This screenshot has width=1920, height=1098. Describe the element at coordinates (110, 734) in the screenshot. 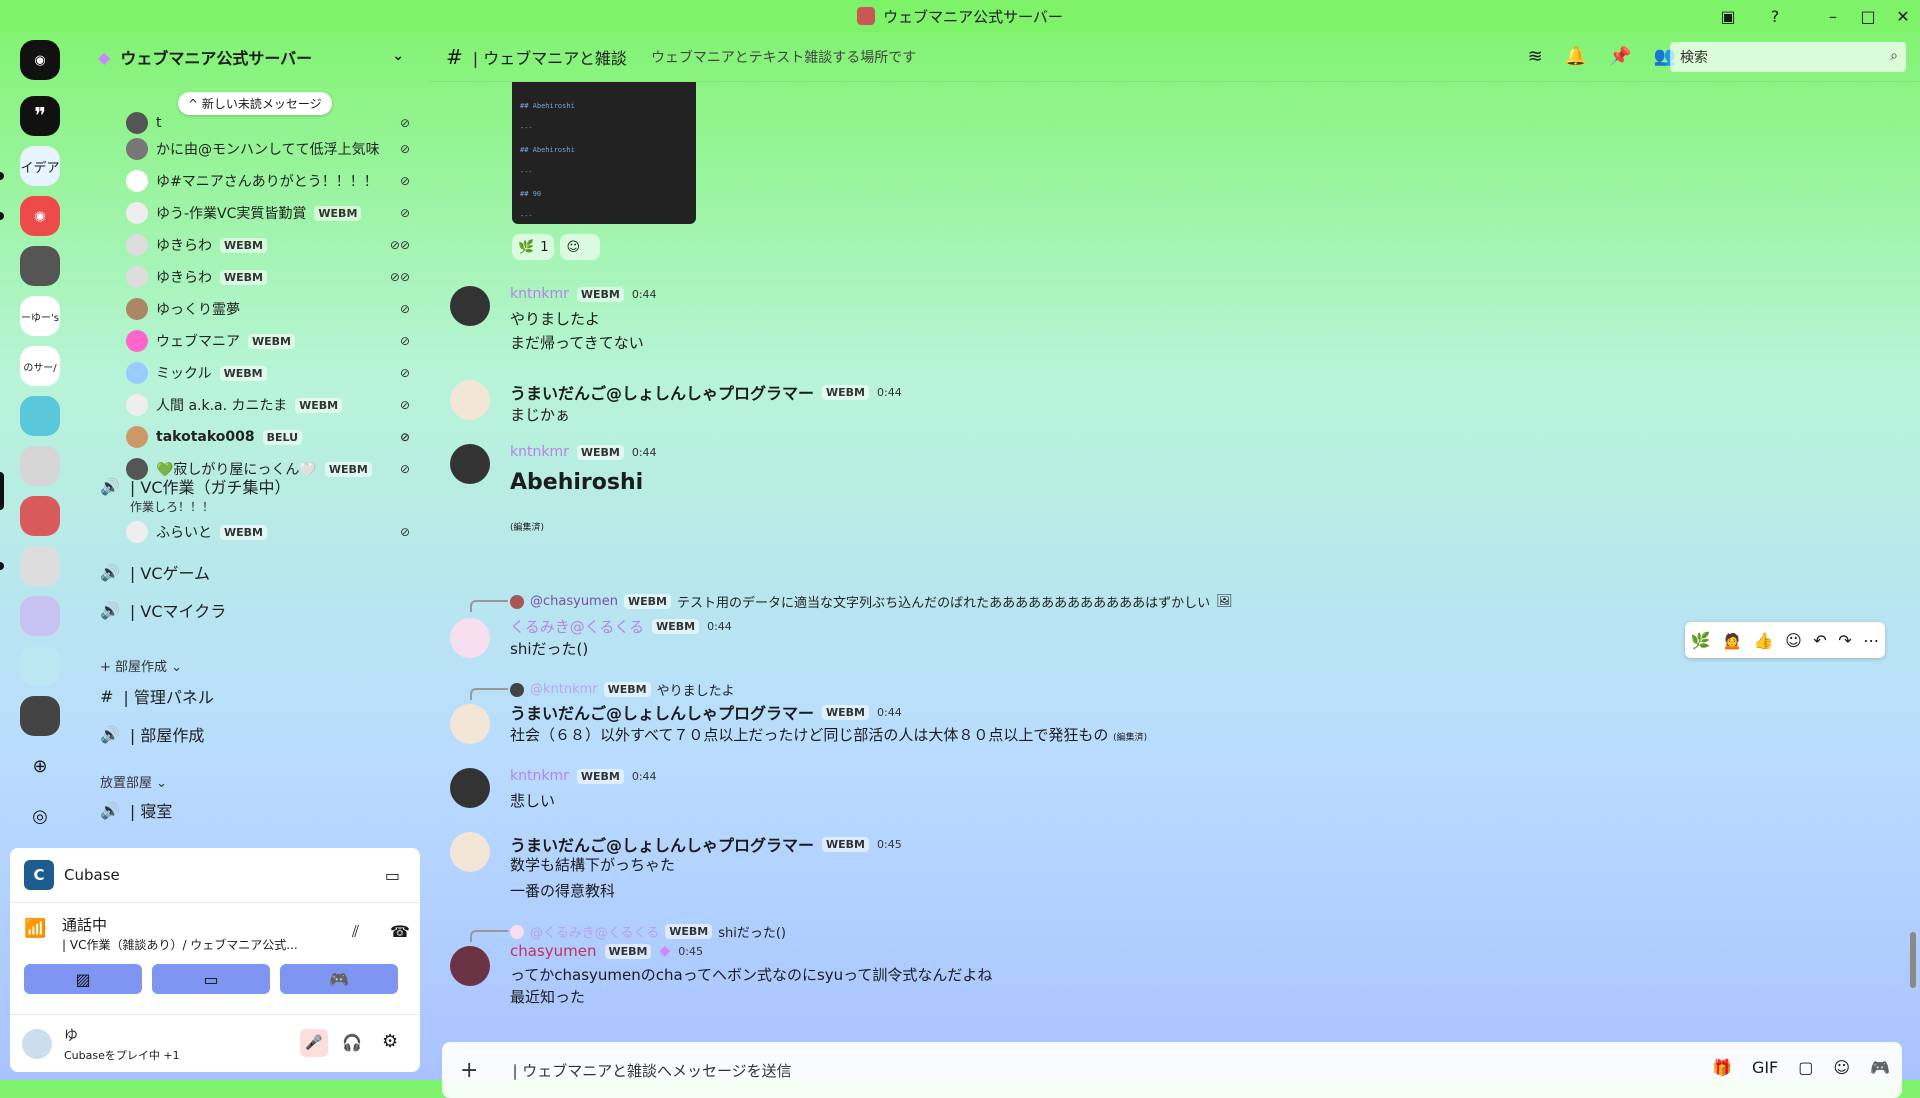

I see `speaker-icon: 🔊` at that location.